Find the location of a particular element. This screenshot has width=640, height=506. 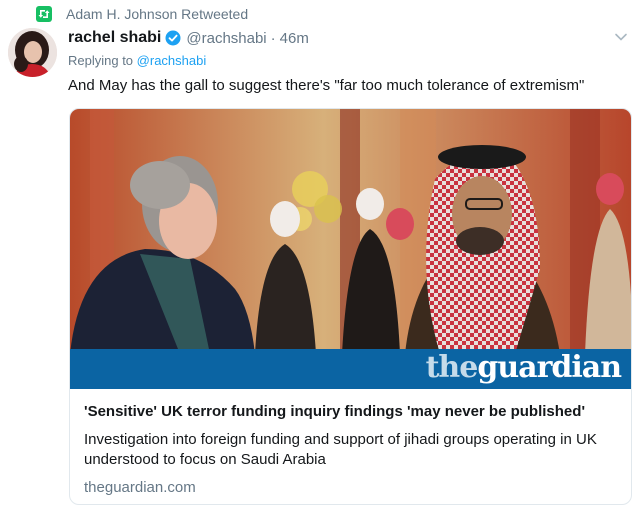

retweeted-by-label: Adam H. Johnson Retweeted is located at coordinates (157, 14).